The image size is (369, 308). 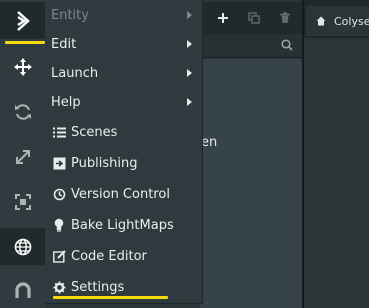 I want to click on menu-item-label: Help, so click(x=66, y=102).